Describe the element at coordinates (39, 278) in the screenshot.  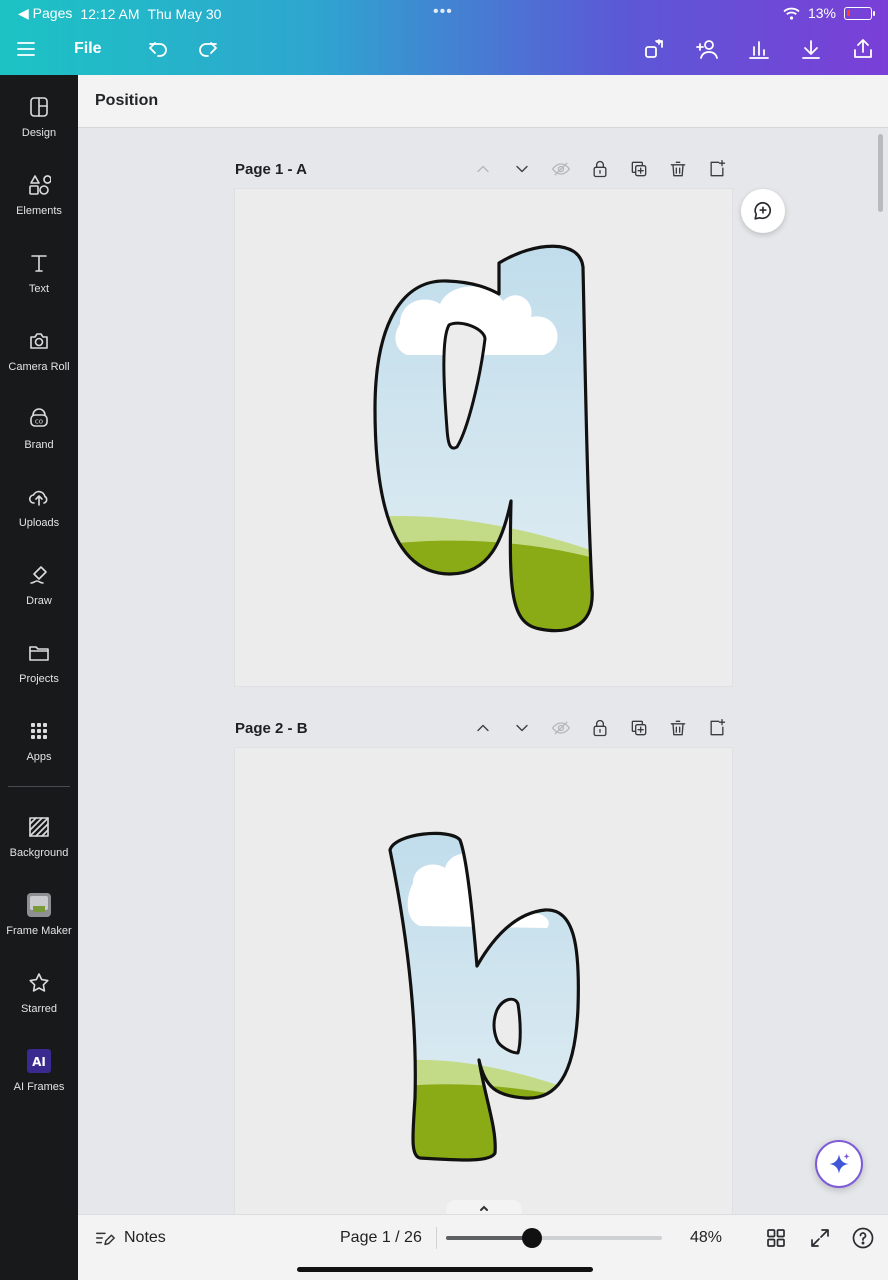
I see `sidebar-item-text: Text` at that location.